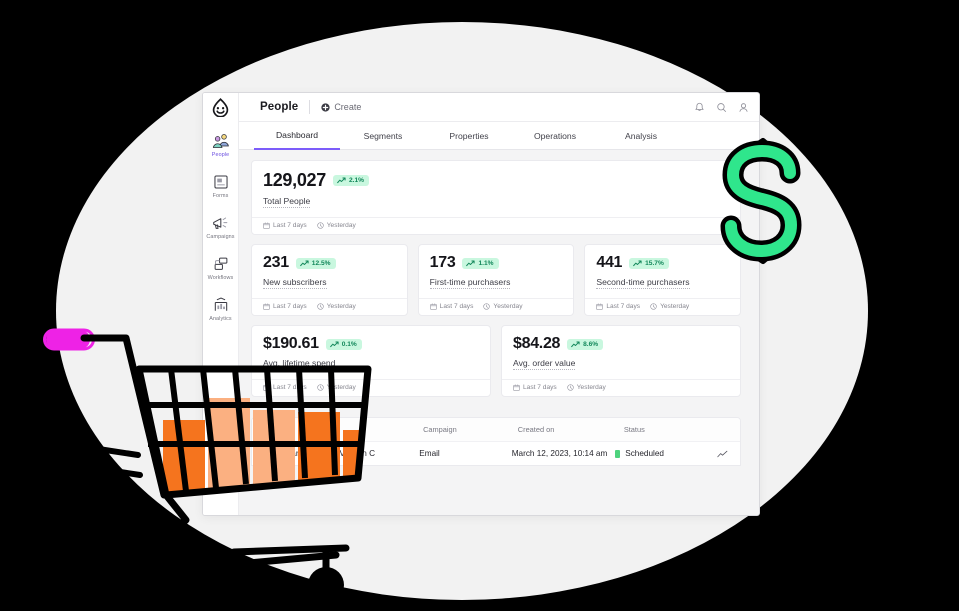  Describe the element at coordinates (295, 283) in the screenshot. I see `metric-label: New subscribers` at that location.